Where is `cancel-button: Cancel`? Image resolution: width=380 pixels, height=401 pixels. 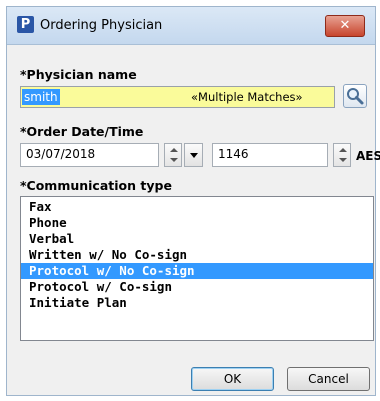
cancel-button: Cancel is located at coordinates (328, 379).